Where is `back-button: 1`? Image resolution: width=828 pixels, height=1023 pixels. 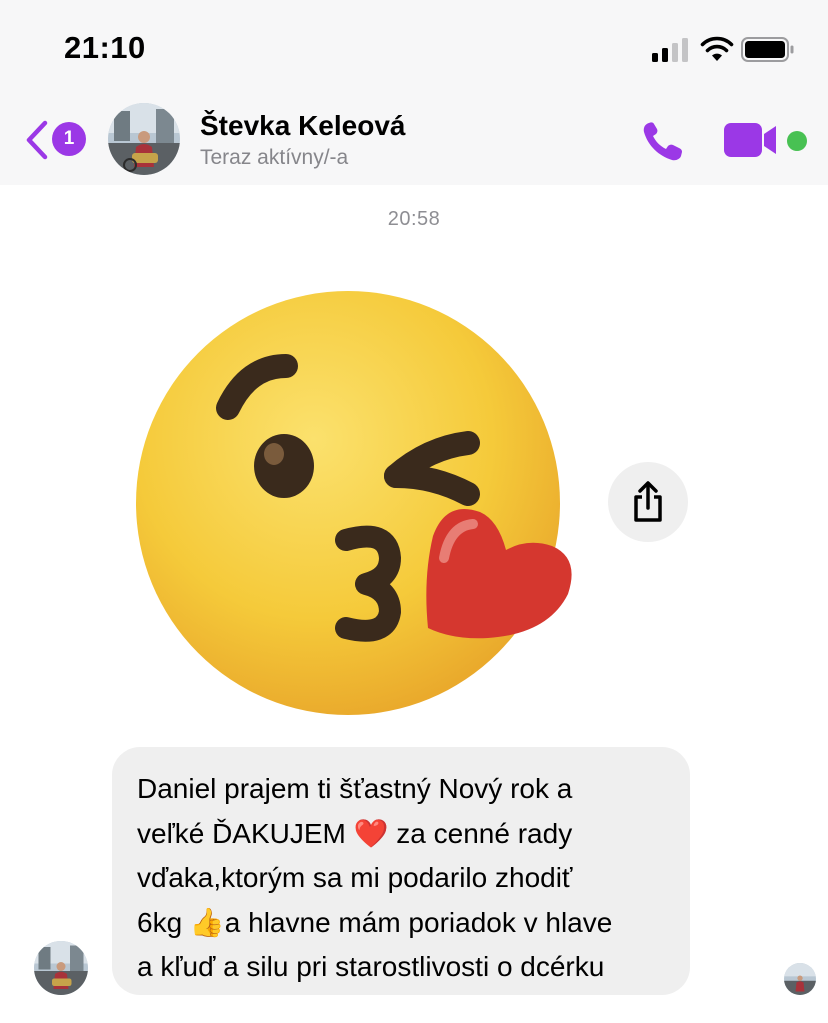 back-button: 1 is located at coordinates (56, 140).